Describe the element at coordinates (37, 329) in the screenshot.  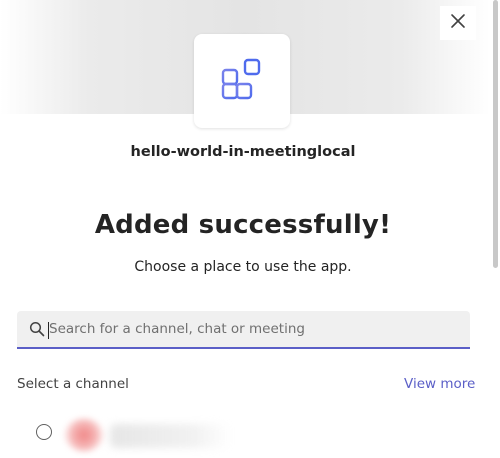
I see `search-icon` at that location.